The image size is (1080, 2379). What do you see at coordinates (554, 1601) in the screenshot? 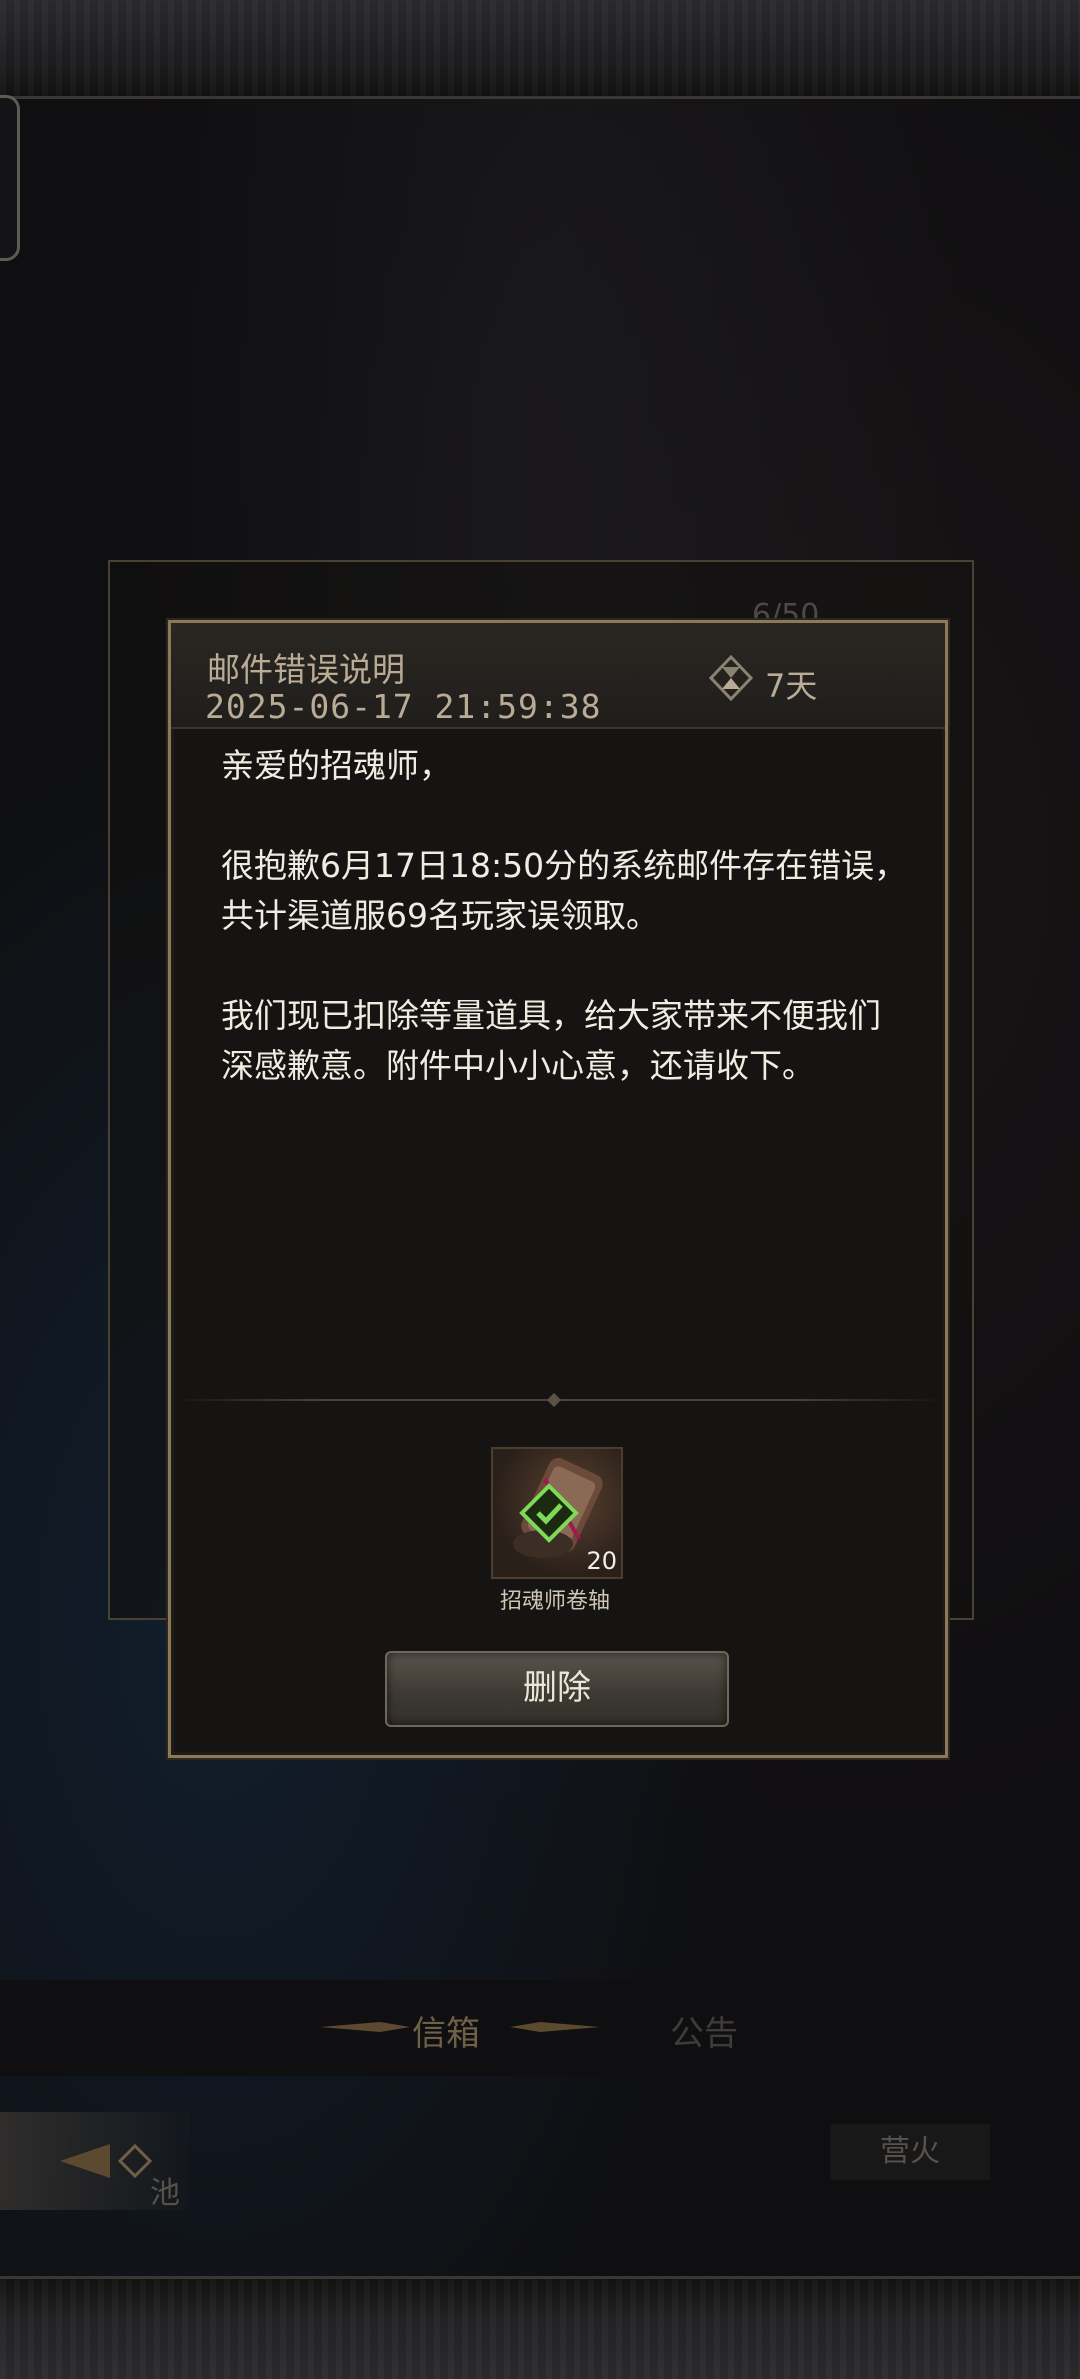
I see `attachment-name: 招魂师卷轴` at bounding box center [554, 1601].